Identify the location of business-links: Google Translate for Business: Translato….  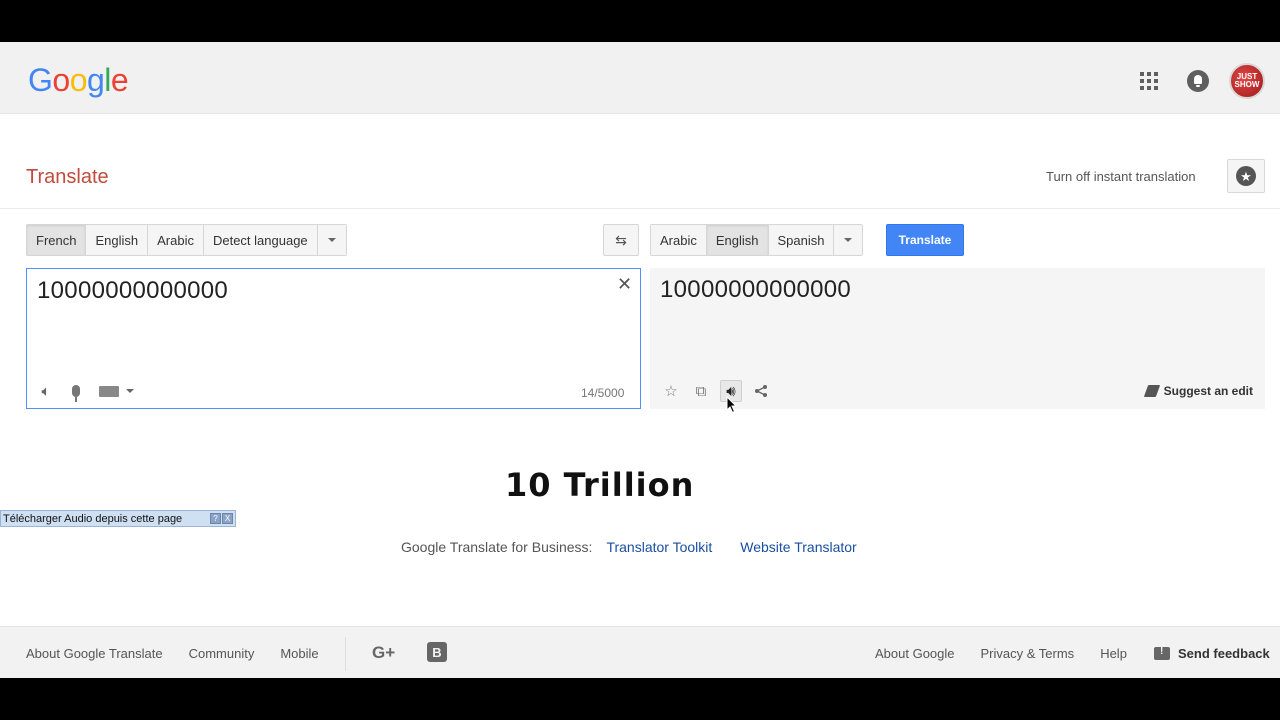
(629, 547).